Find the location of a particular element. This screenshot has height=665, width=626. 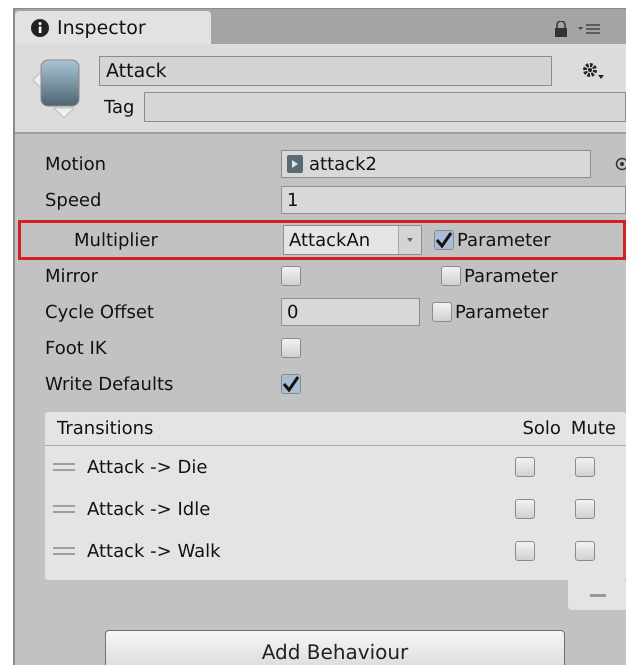

remove-button is located at coordinates (597, 595).